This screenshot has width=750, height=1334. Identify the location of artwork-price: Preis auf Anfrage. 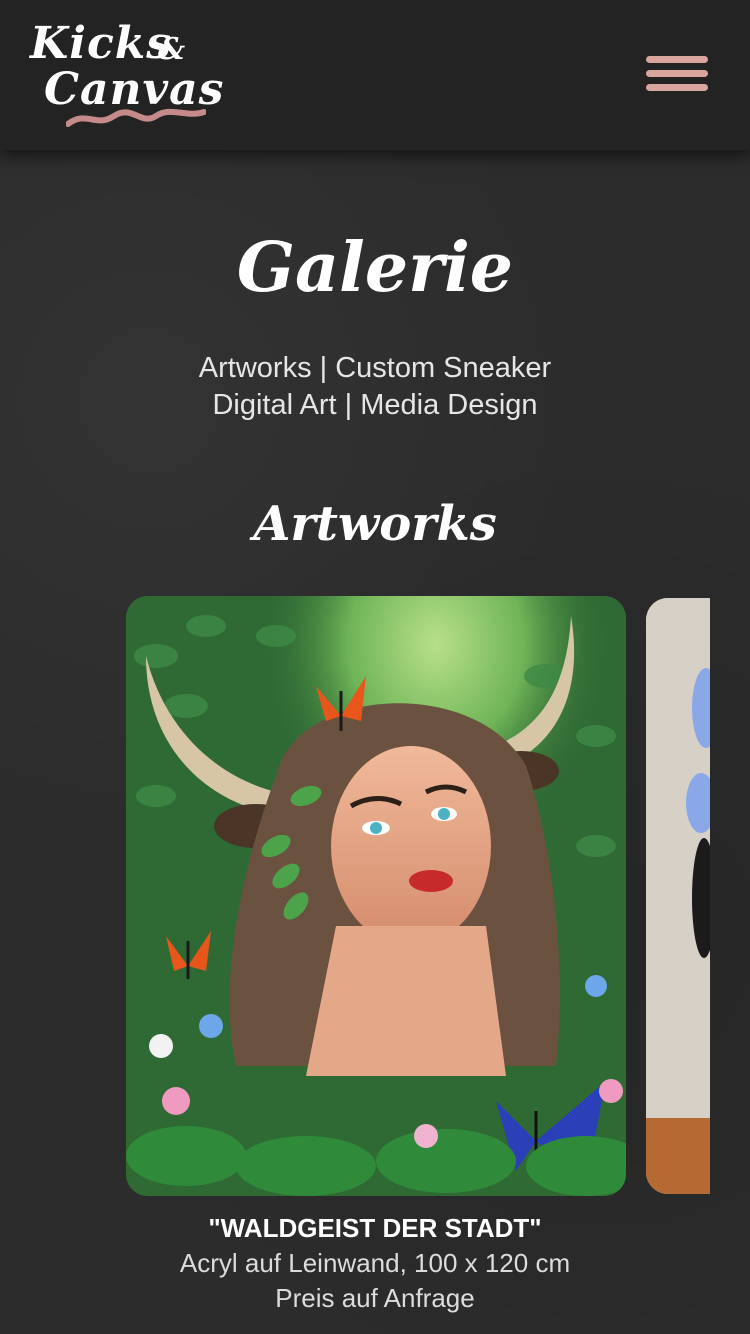
(375, 1298).